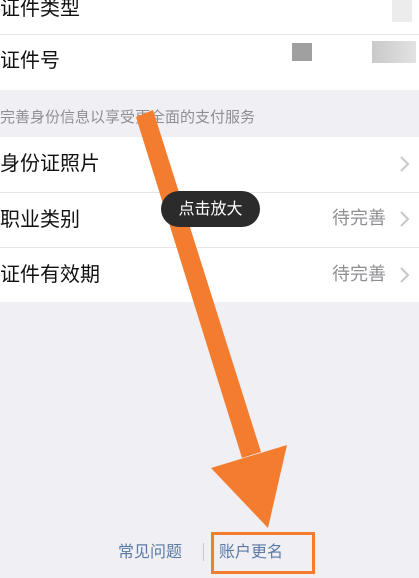 The width and height of the screenshot is (419, 578). What do you see at coordinates (40, 219) in the screenshot?
I see `occupation-label: 职业类别` at bounding box center [40, 219].